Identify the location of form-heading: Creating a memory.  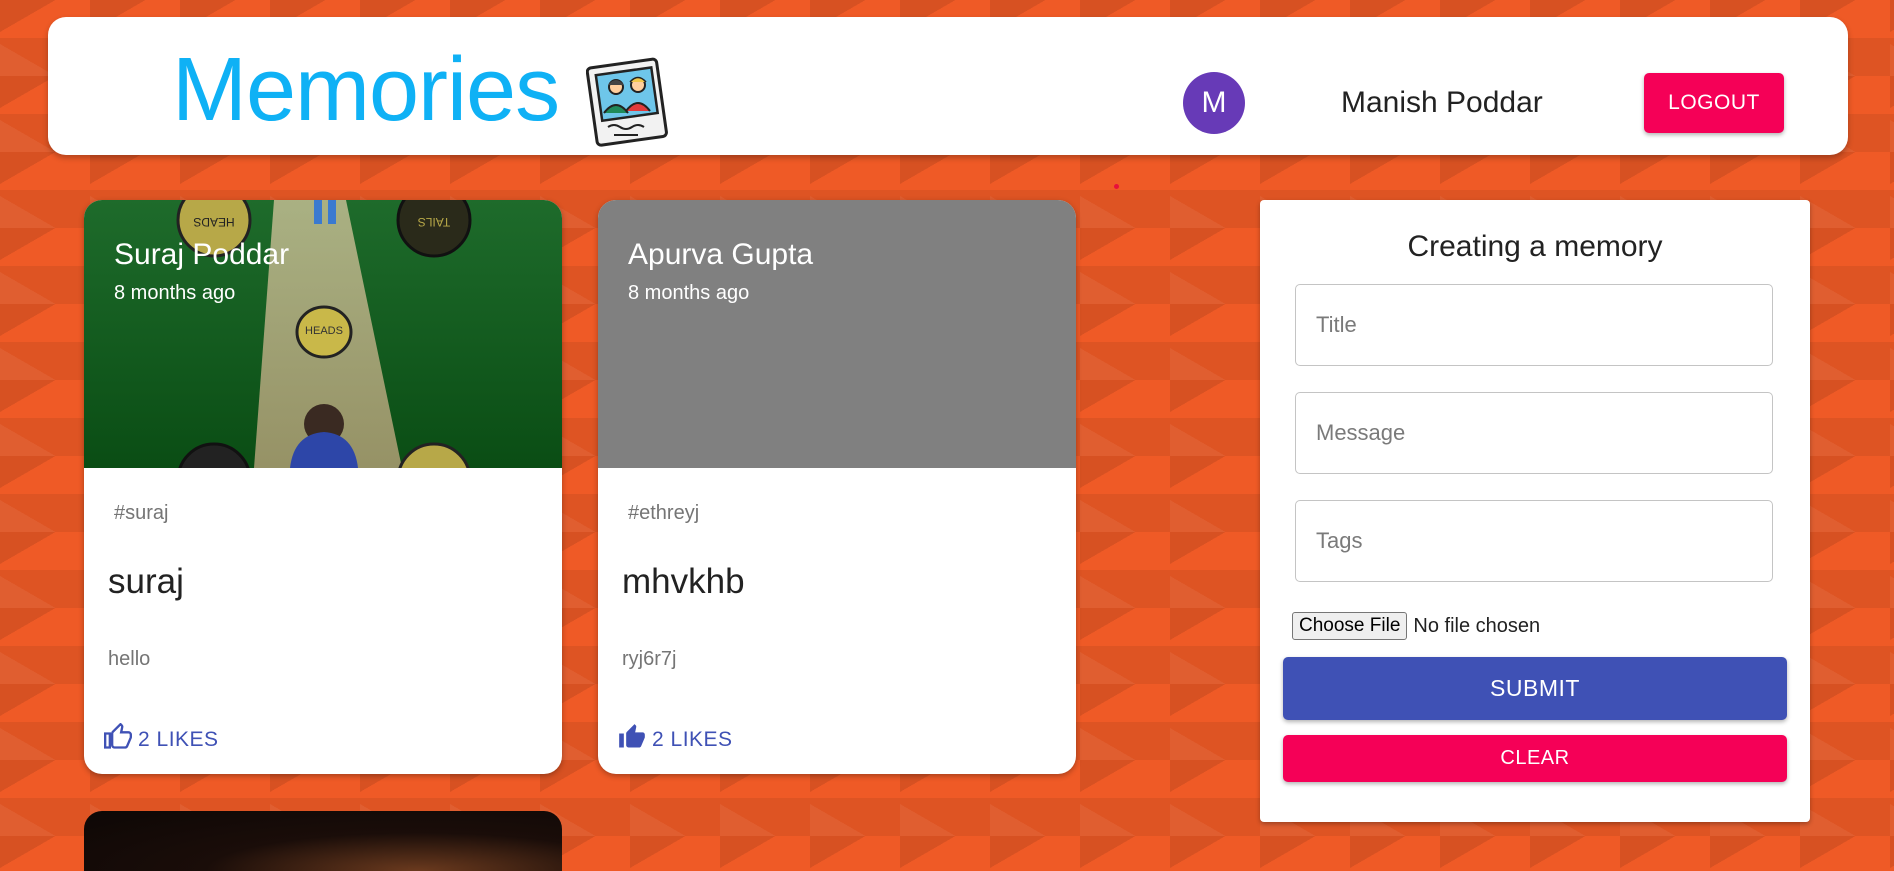
(1535, 246).